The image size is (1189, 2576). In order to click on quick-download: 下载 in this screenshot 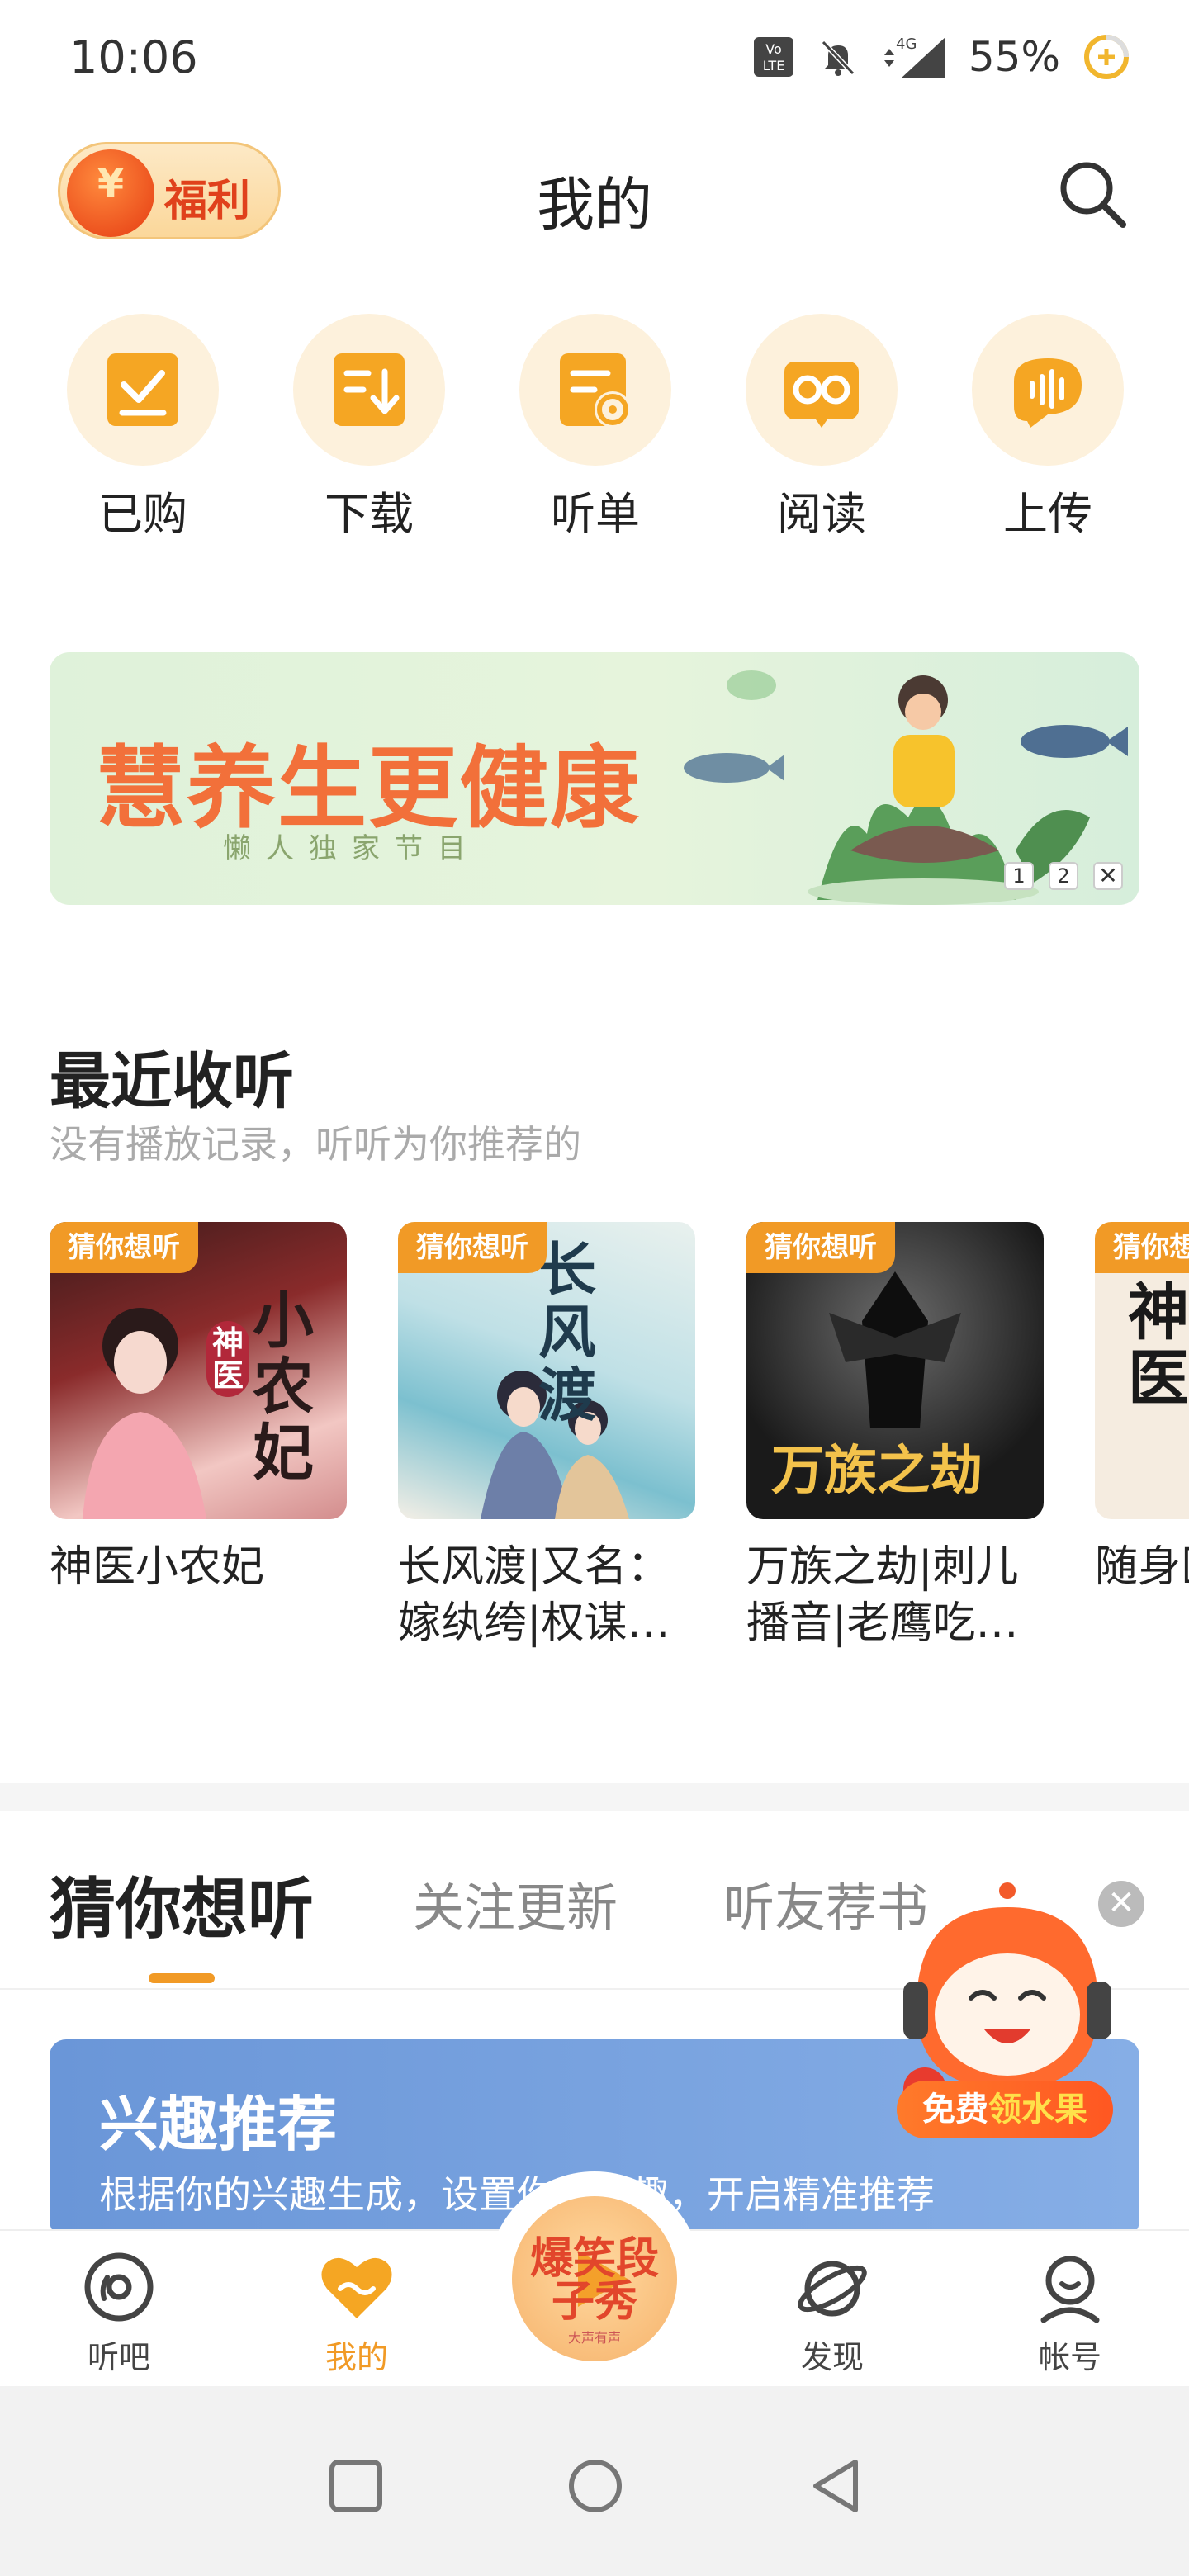, I will do `click(369, 428)`.